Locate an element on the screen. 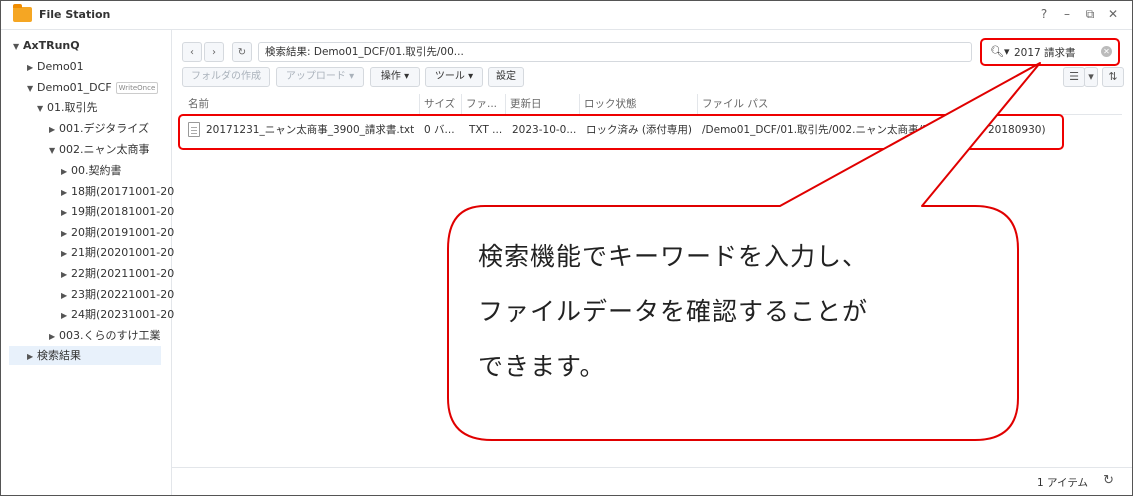  callout-line-3: できます。 is located at coordinates (542, 366).